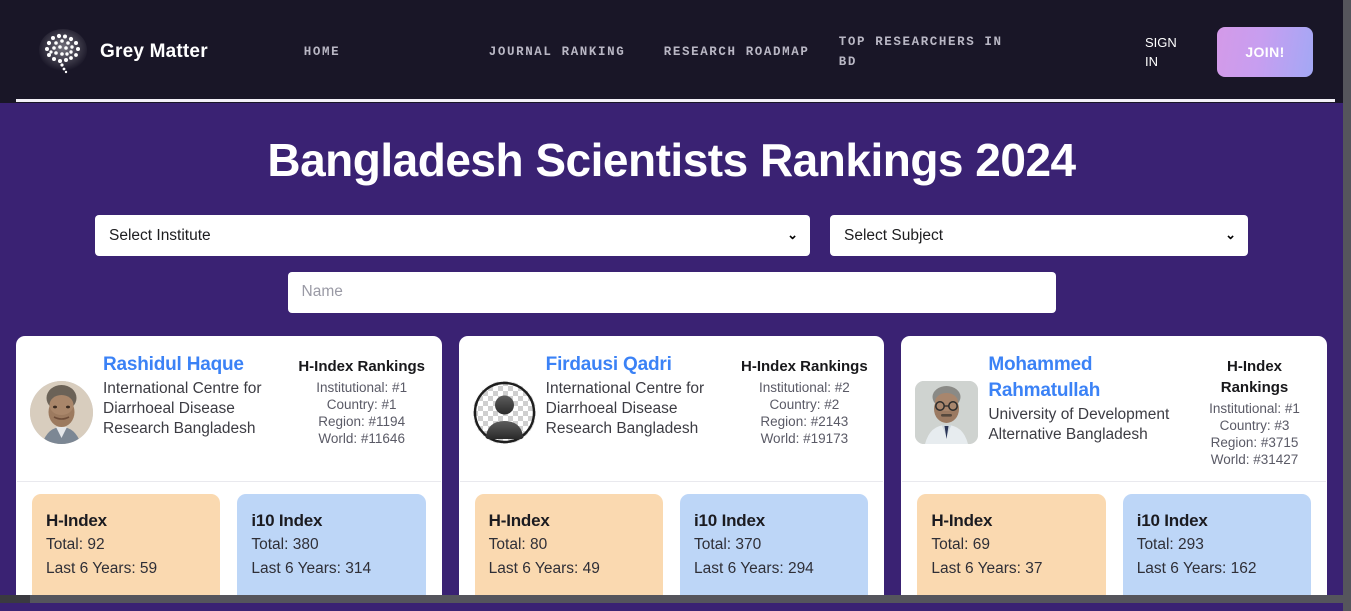 The height and width of the screenshot is (611, 1351). What do you see at coordinates (1347, 305) in the screenshot?
I see `vertical-scrollbar` at bounding box center [1347, 305].